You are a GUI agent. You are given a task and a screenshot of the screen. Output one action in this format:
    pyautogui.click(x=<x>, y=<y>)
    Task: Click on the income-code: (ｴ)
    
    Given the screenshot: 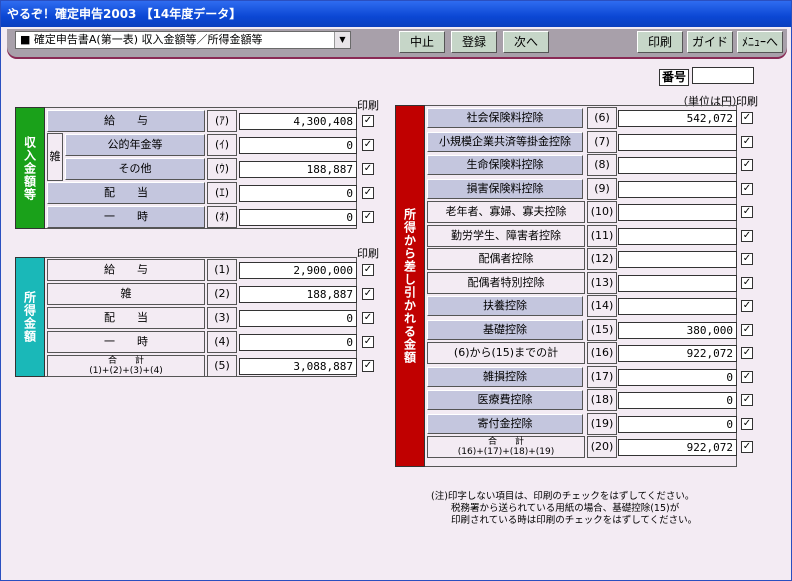 What is the action you would take?
    pyautogui.click(x=222, y=193)
    